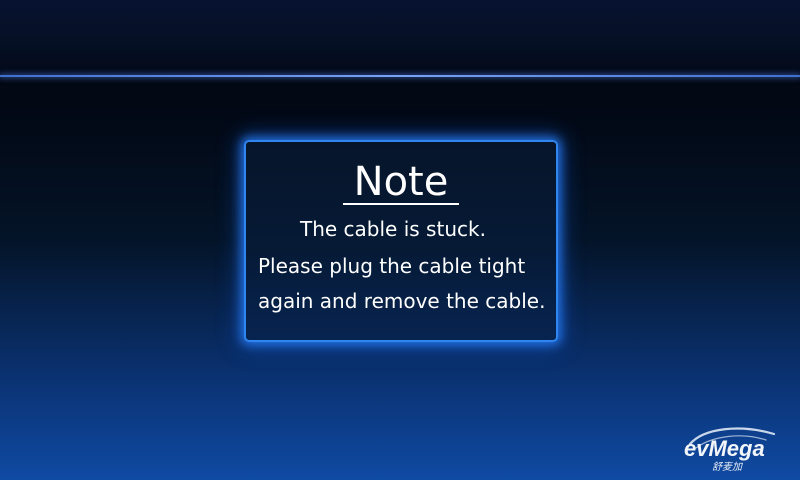 This screenshot has height=480, width=800. What do you see at coordinates (393, 229) in the screenshot?
I see `dialog-message-line-1: The cable is stuck.` at bounding box center [393, 229].